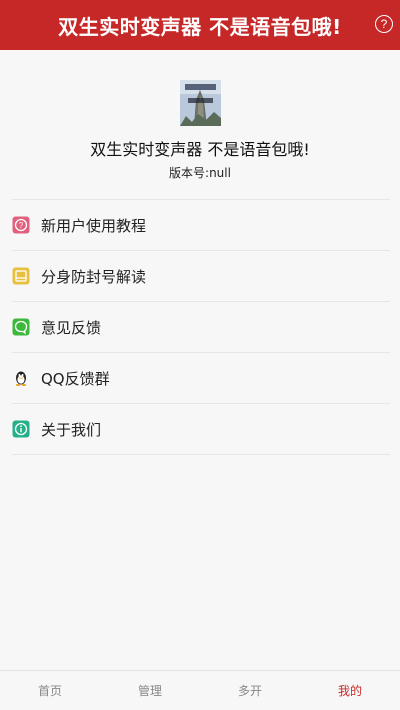  Describe the element at coordinates (21, 378) in the screenshot. I see `qq-penguin-icon` at that location.